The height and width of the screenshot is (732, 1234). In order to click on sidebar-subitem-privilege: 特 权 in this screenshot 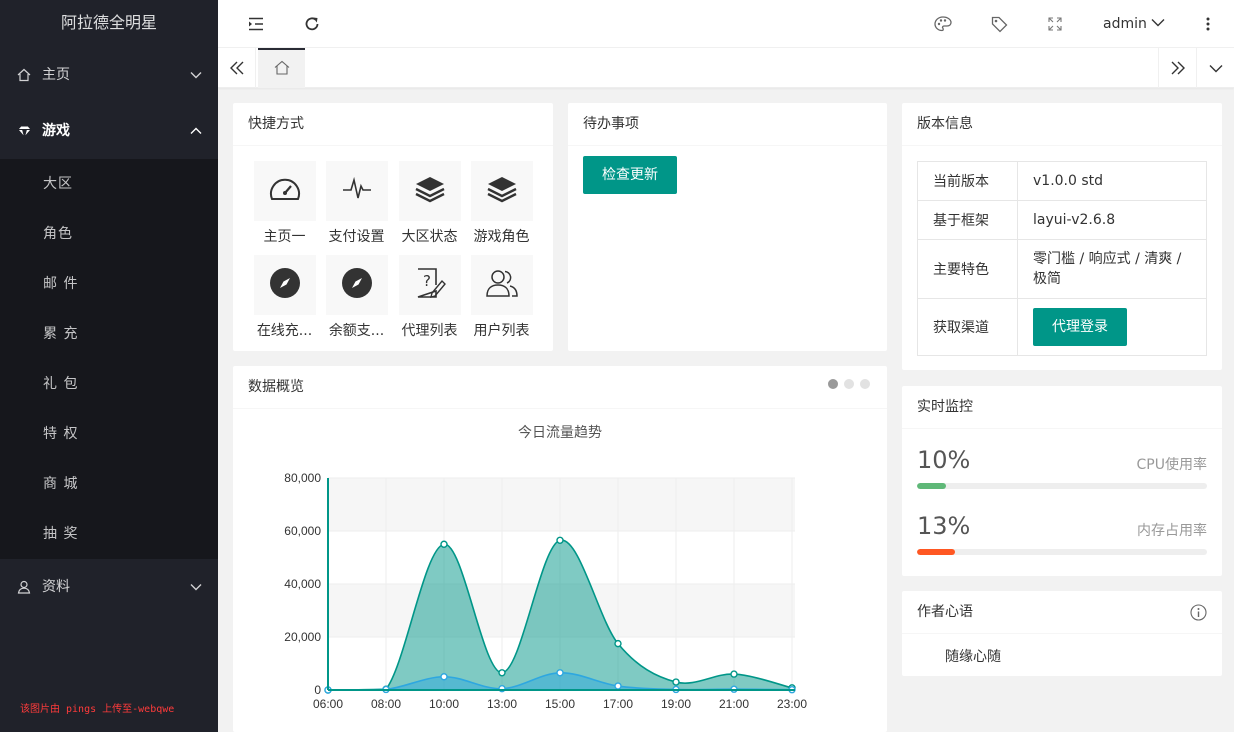, I will do `click(109, 434)`.